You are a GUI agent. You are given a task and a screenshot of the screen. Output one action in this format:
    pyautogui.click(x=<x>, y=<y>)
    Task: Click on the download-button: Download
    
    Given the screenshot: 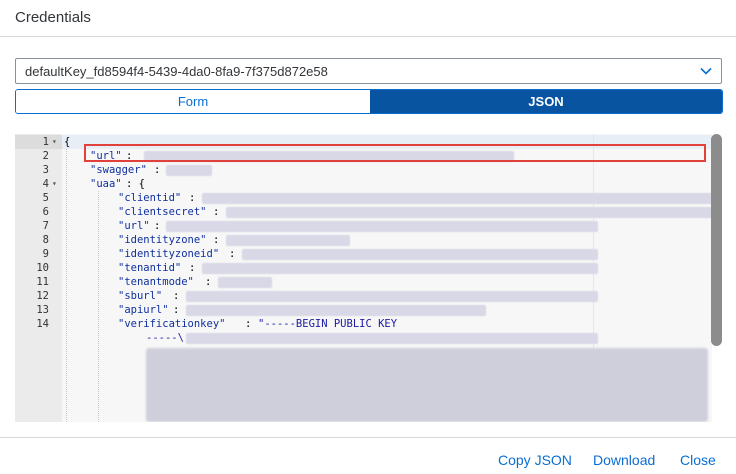 What is the action you would take?
    pyautogui.click(x=624, y=460)
    